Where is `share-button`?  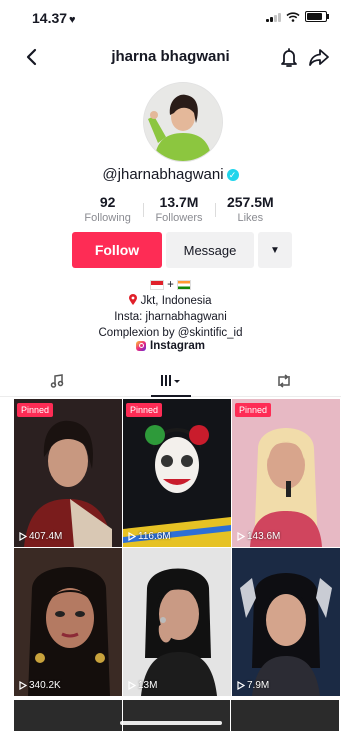 share-button is located at coordinates (319, 57).